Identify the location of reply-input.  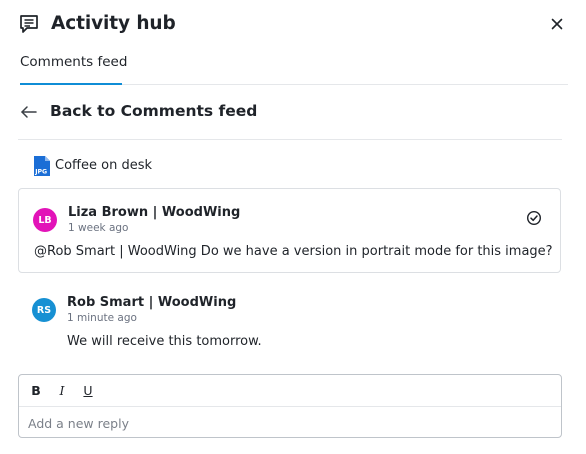
(288, 423).